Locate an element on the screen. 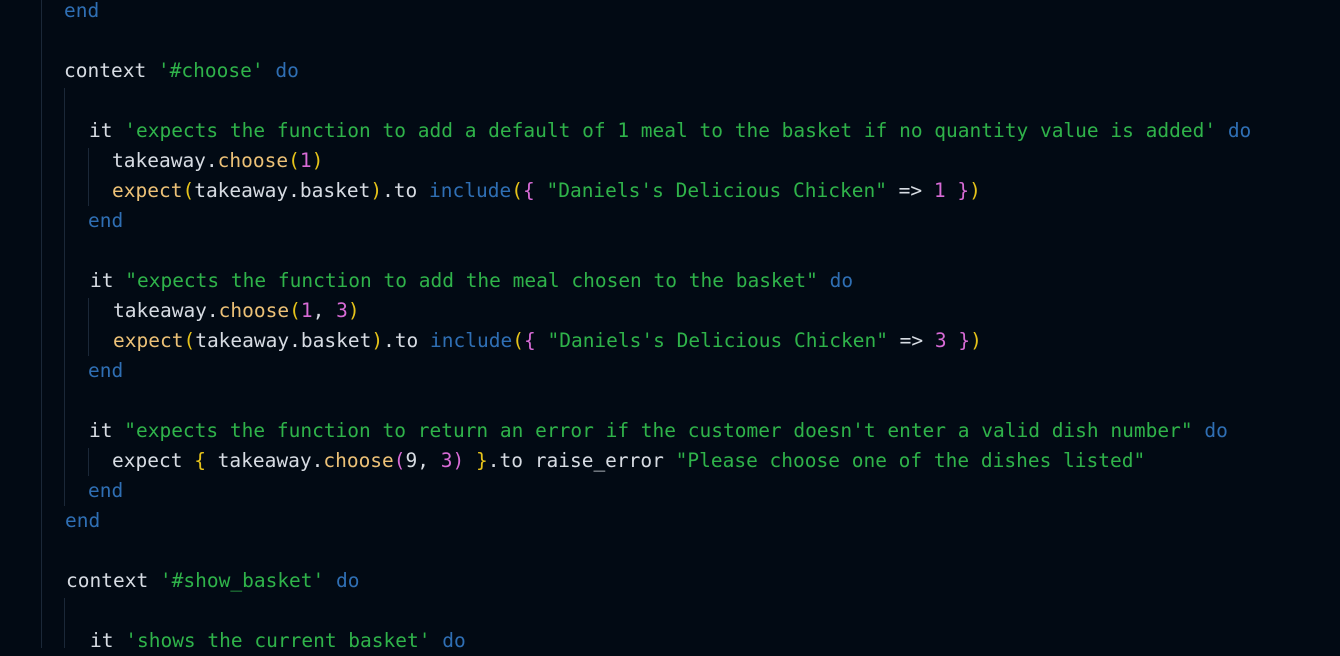 This screenshot has height=656, width=1340. code-line: it 'shows the current basket' do is located at coordinates (278, 641).